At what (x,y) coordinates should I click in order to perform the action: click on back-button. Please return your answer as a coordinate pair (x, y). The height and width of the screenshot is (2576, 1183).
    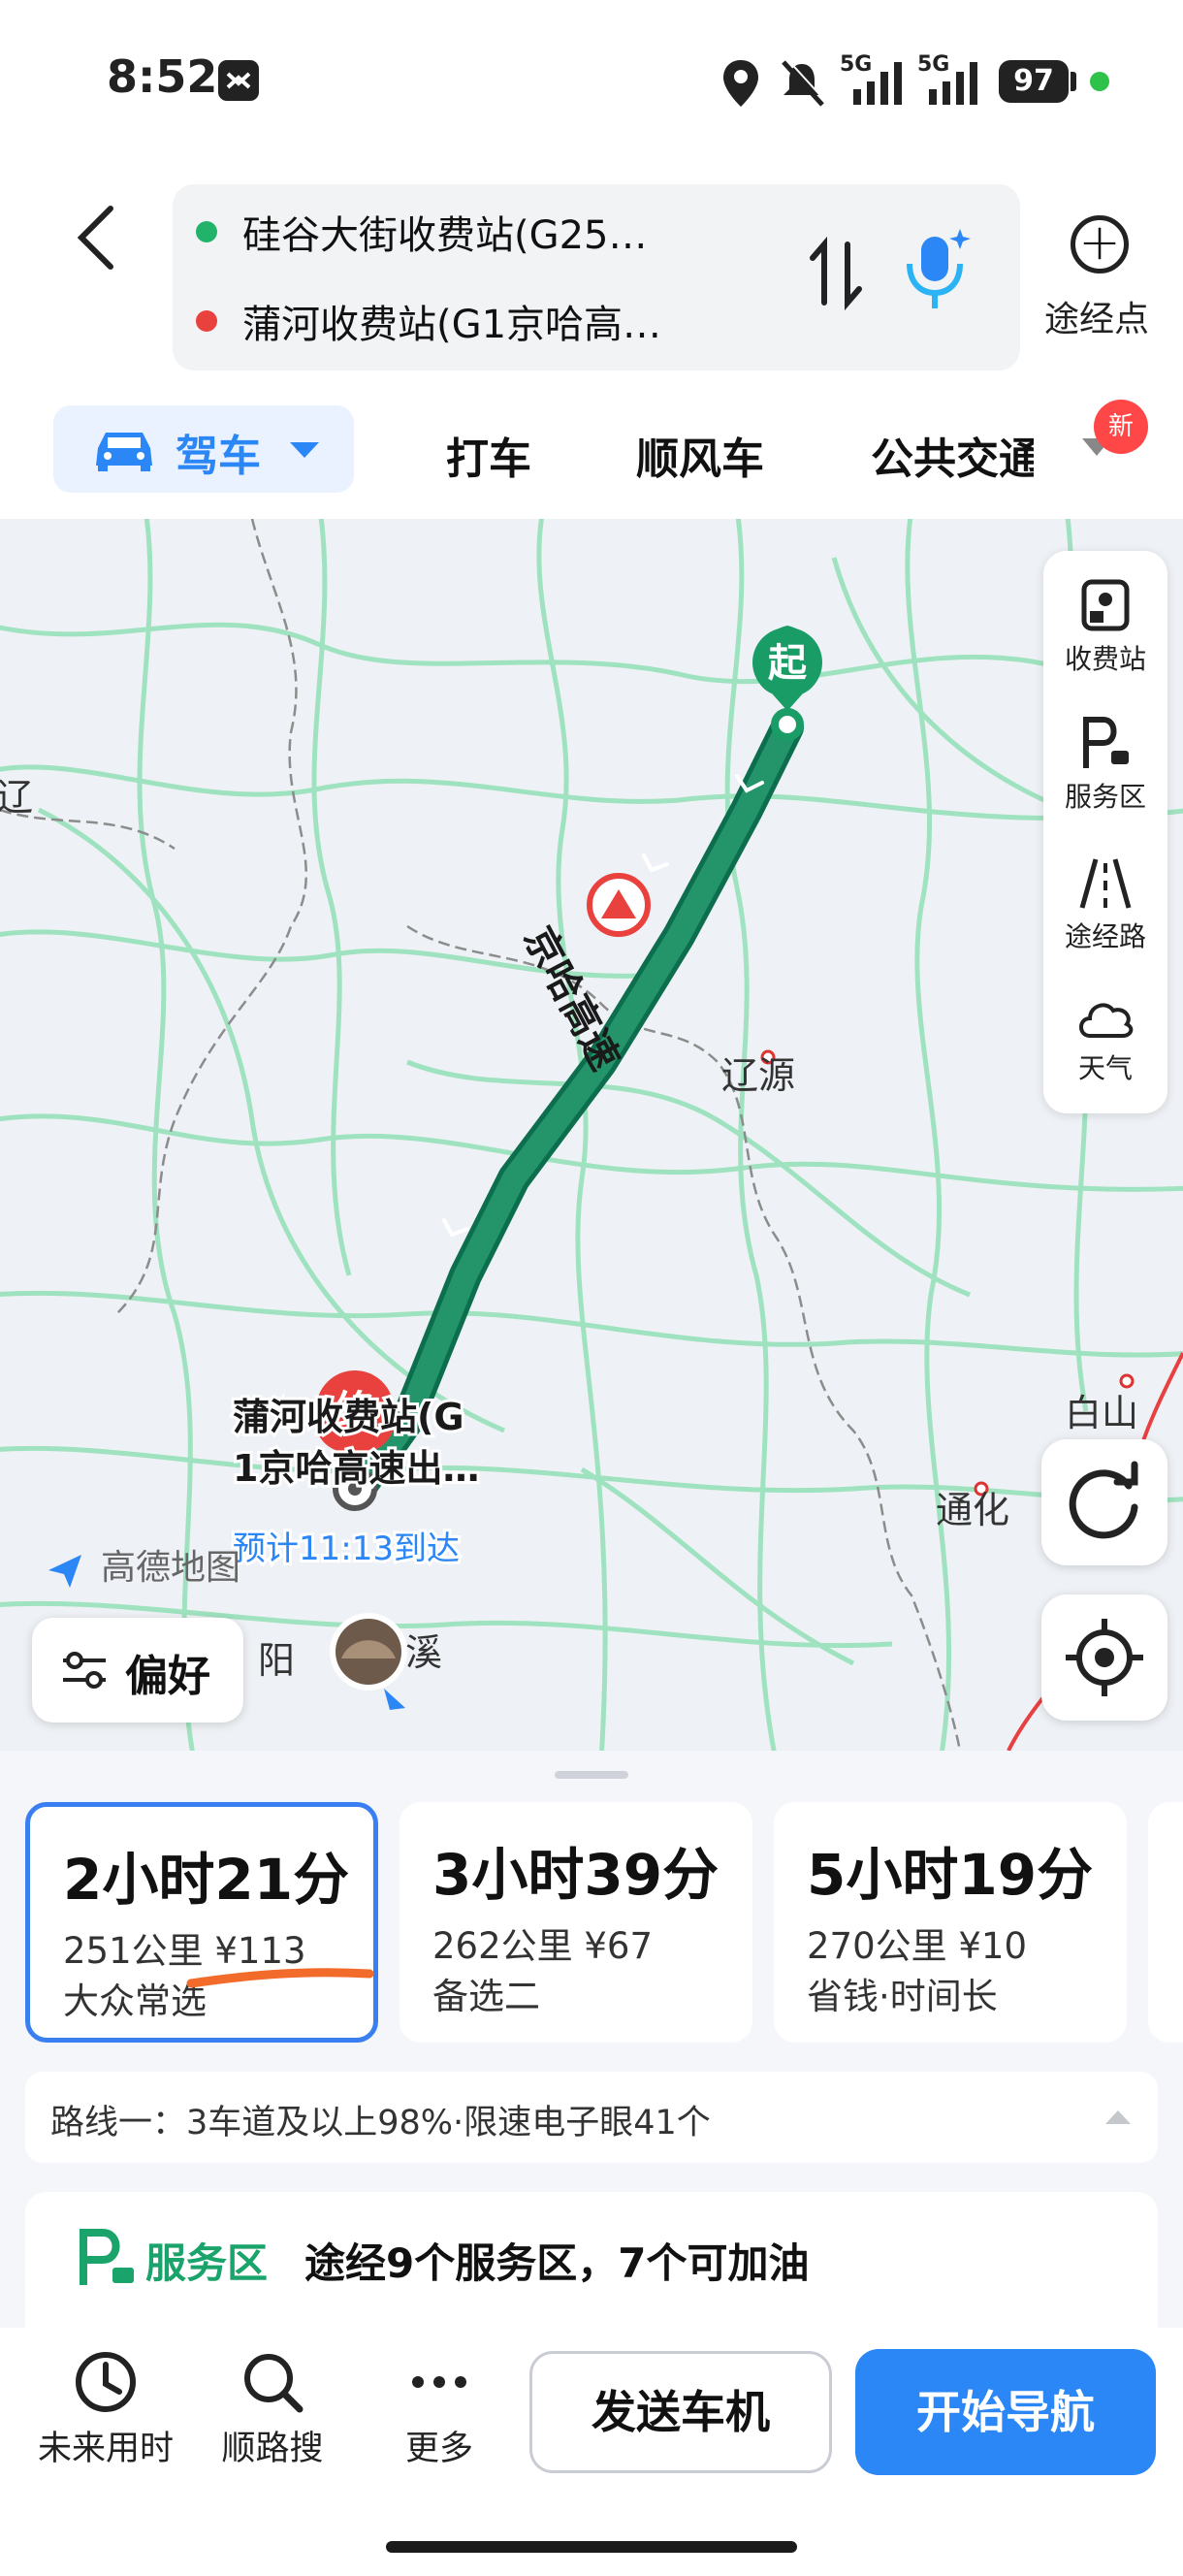
    Looking at the image, I should click on (97, 237).